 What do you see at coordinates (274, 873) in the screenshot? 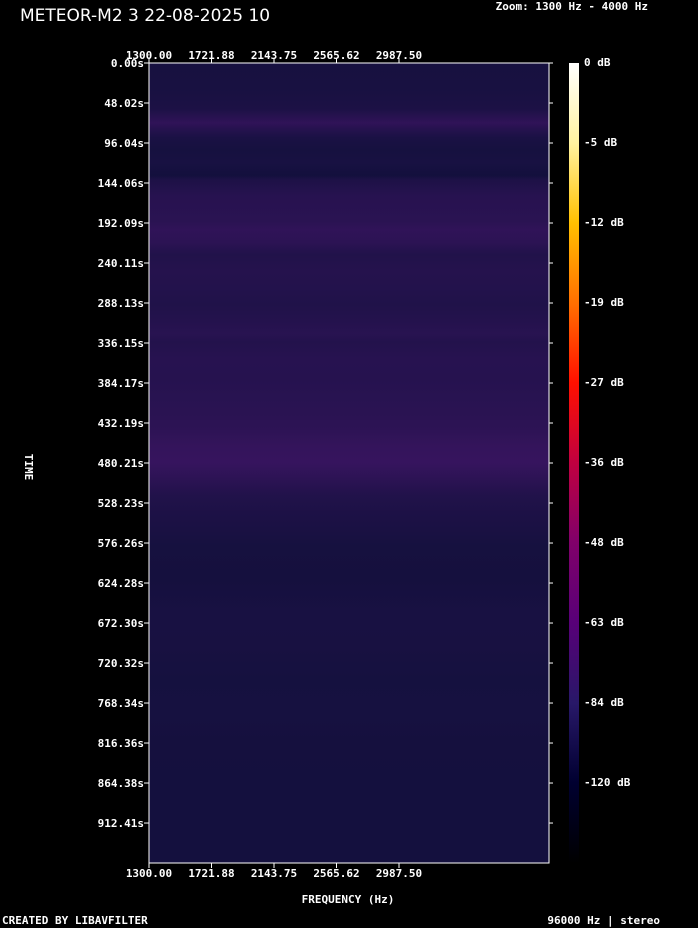
I see `x-tick-bottom-label: 2143.75` at bounding box center [274, 873].